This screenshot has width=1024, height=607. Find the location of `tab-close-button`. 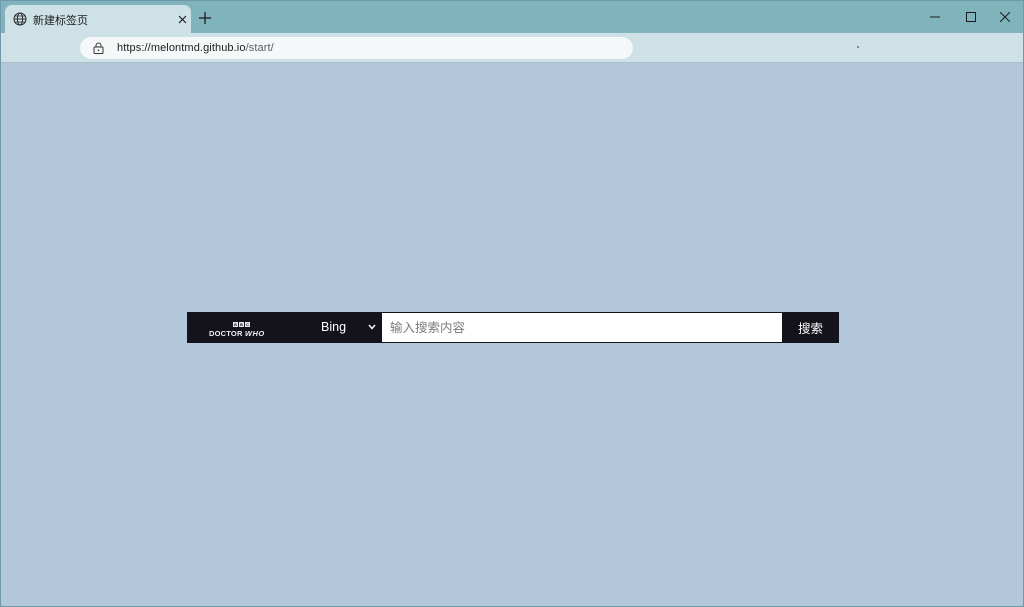

tab-close-button is located at coordinates (182, 19).